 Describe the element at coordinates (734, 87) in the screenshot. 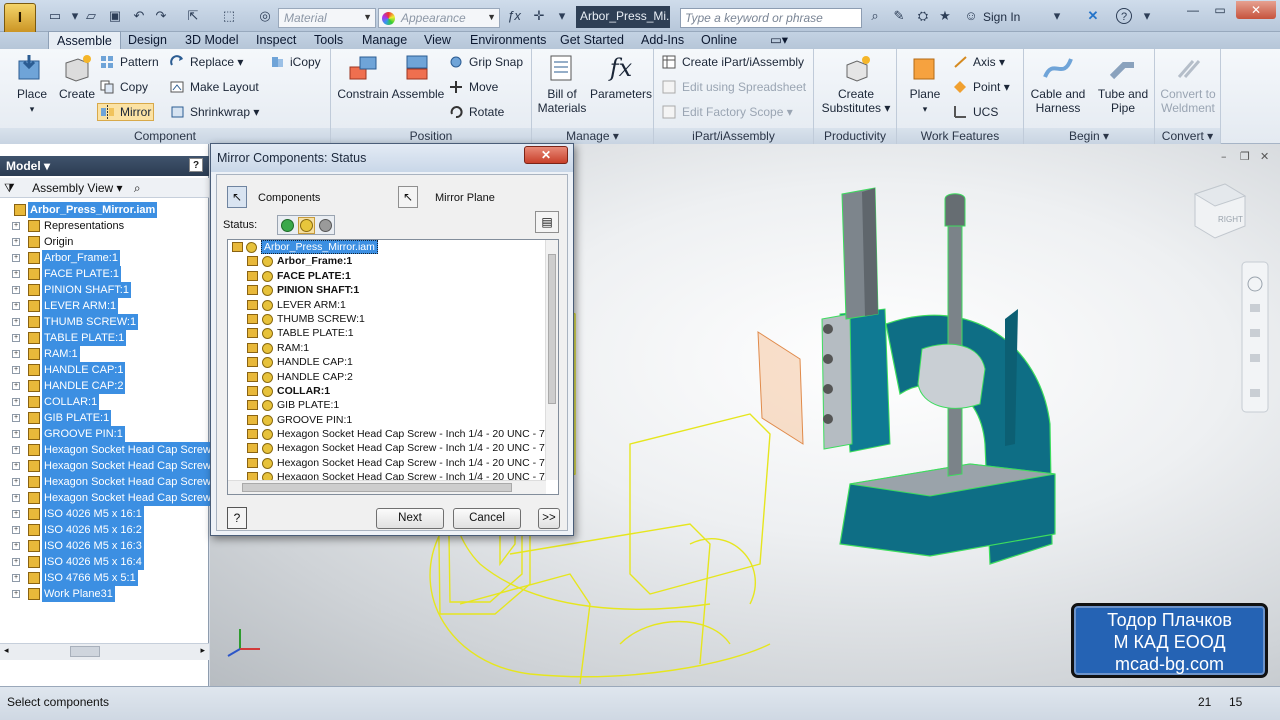

I see `edit-using-spreadsheet-button: Edit using Spreadsheet` at that location.